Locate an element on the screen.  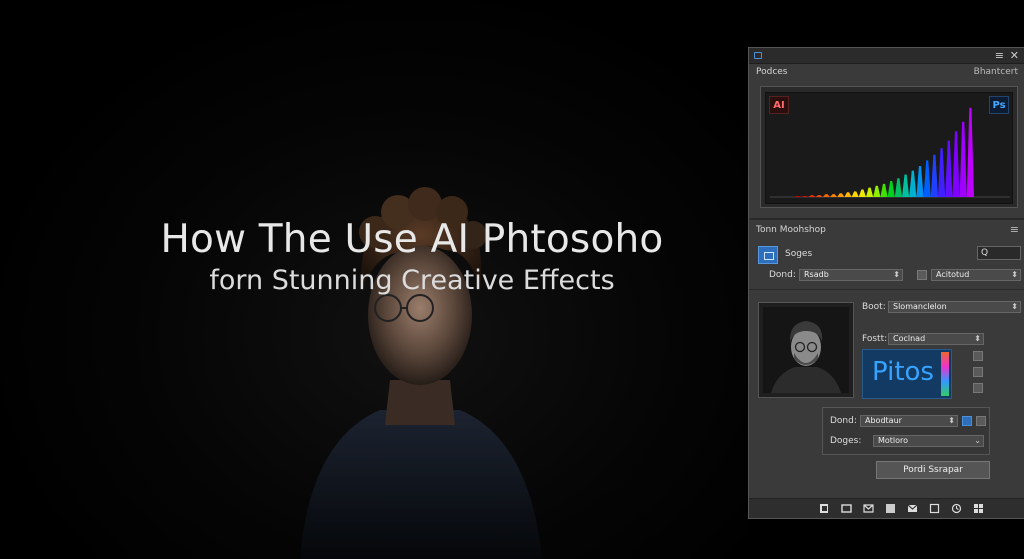
row1-field2: Acitotud ⬍ is located at coordinates (976, 275).